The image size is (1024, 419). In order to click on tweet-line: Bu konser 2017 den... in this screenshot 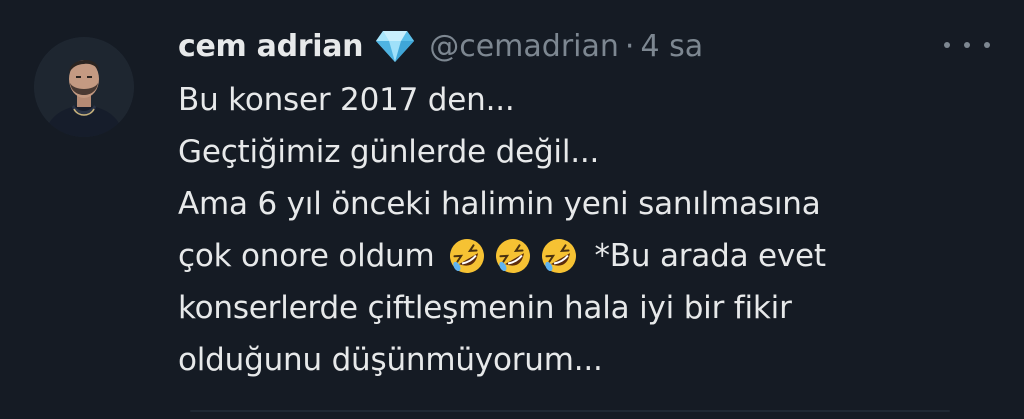, I will do `click(346, 100)`.